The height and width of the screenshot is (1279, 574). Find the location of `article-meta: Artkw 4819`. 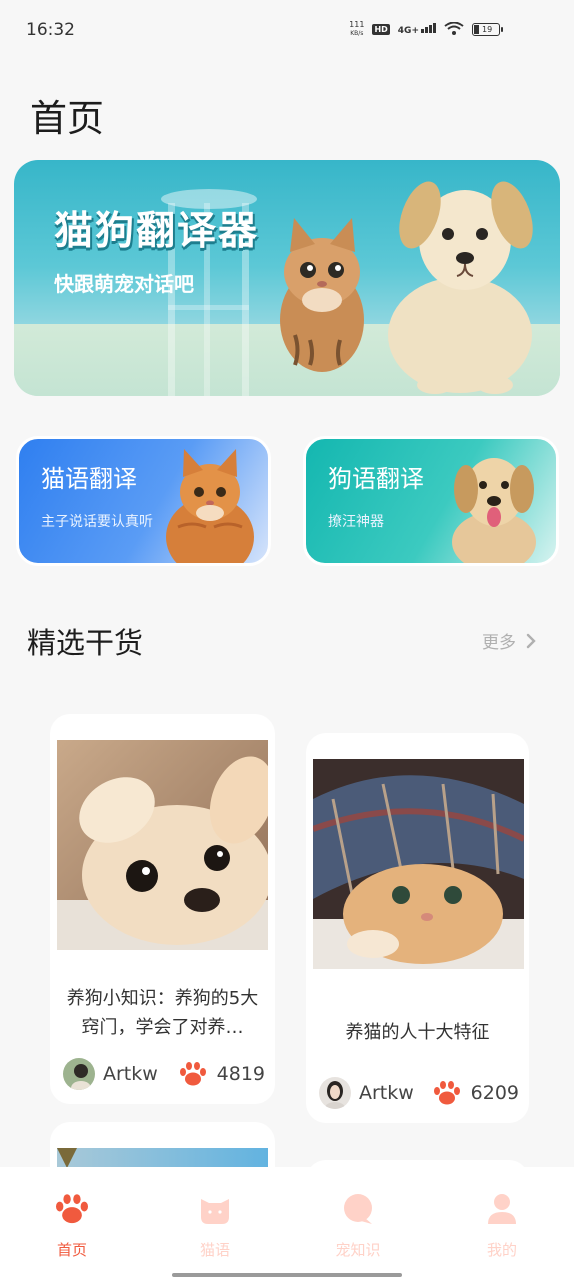

article-meta: Artkw 4819 is located at coordinates (164, 1074).